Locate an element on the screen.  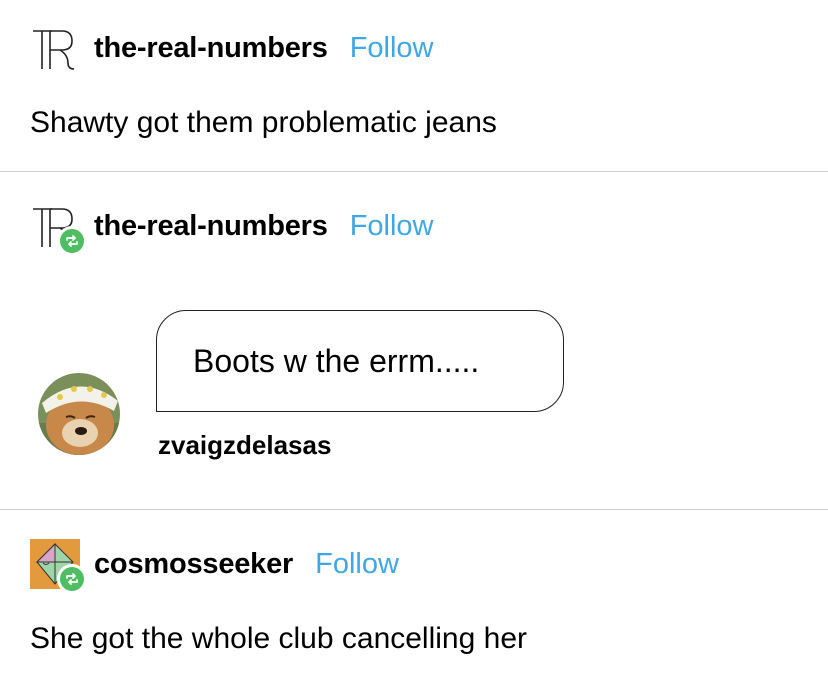
post-header: cosmosseeker Follow is located at coordinates (214, 565).